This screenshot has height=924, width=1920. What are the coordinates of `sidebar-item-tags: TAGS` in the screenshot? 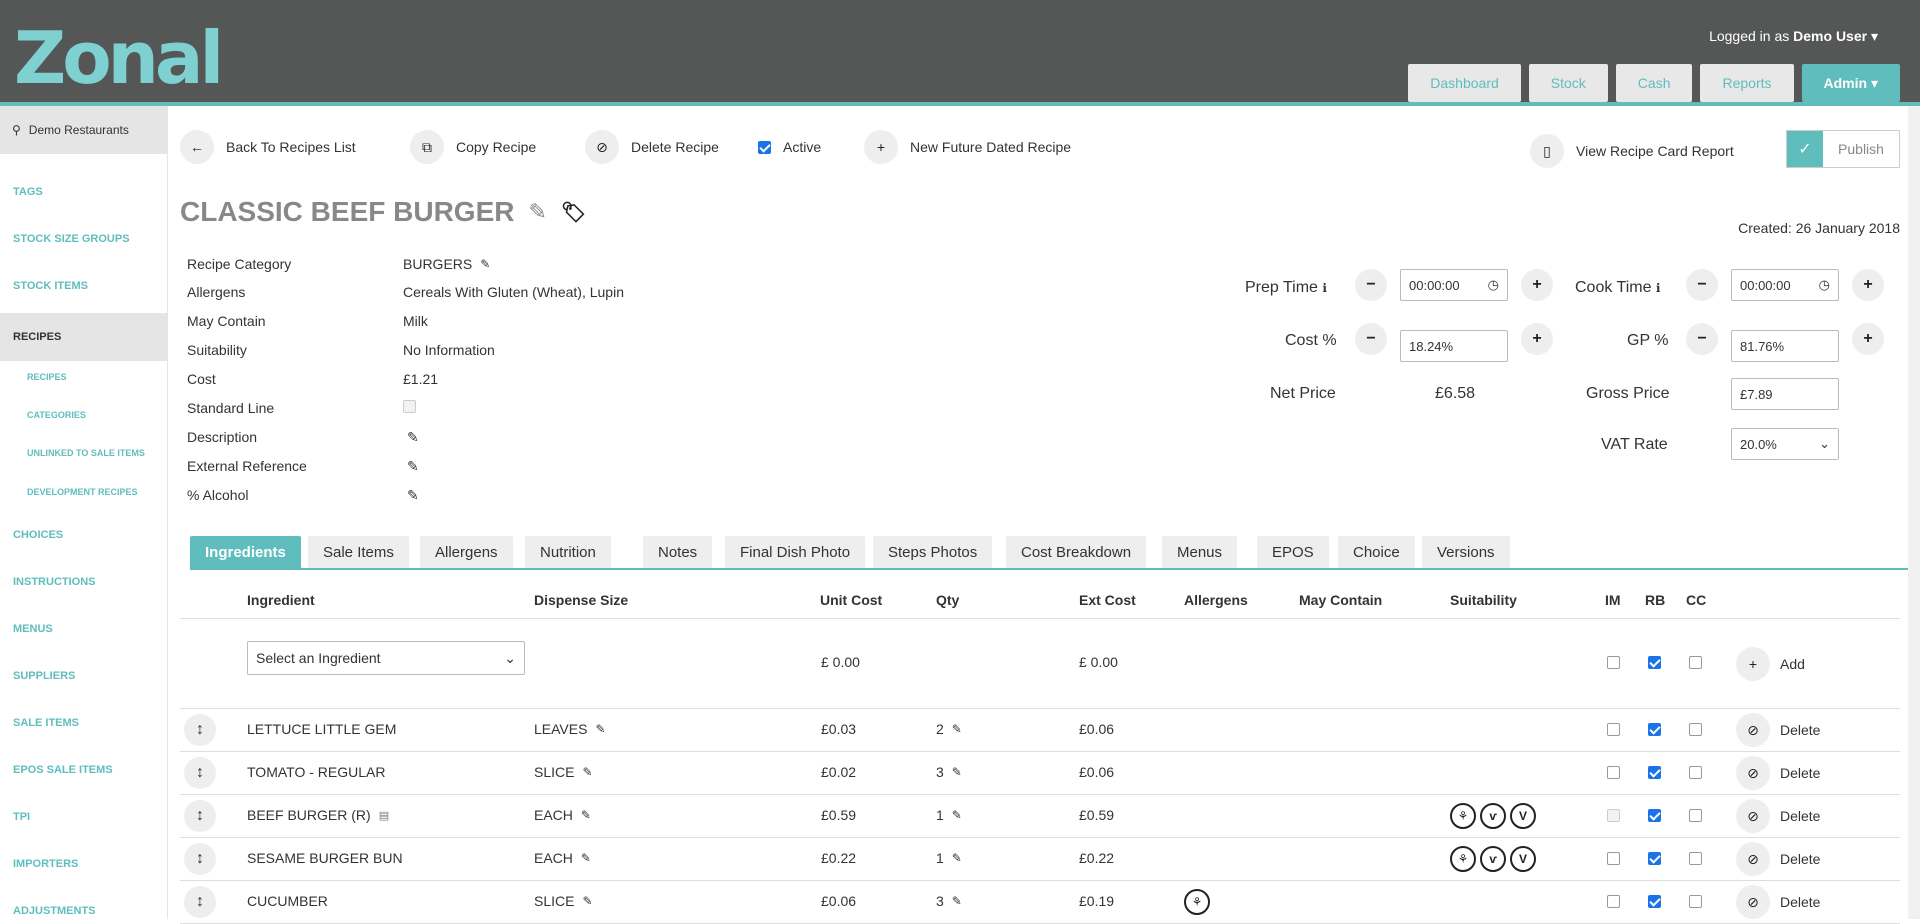 It's located at (28, 192).